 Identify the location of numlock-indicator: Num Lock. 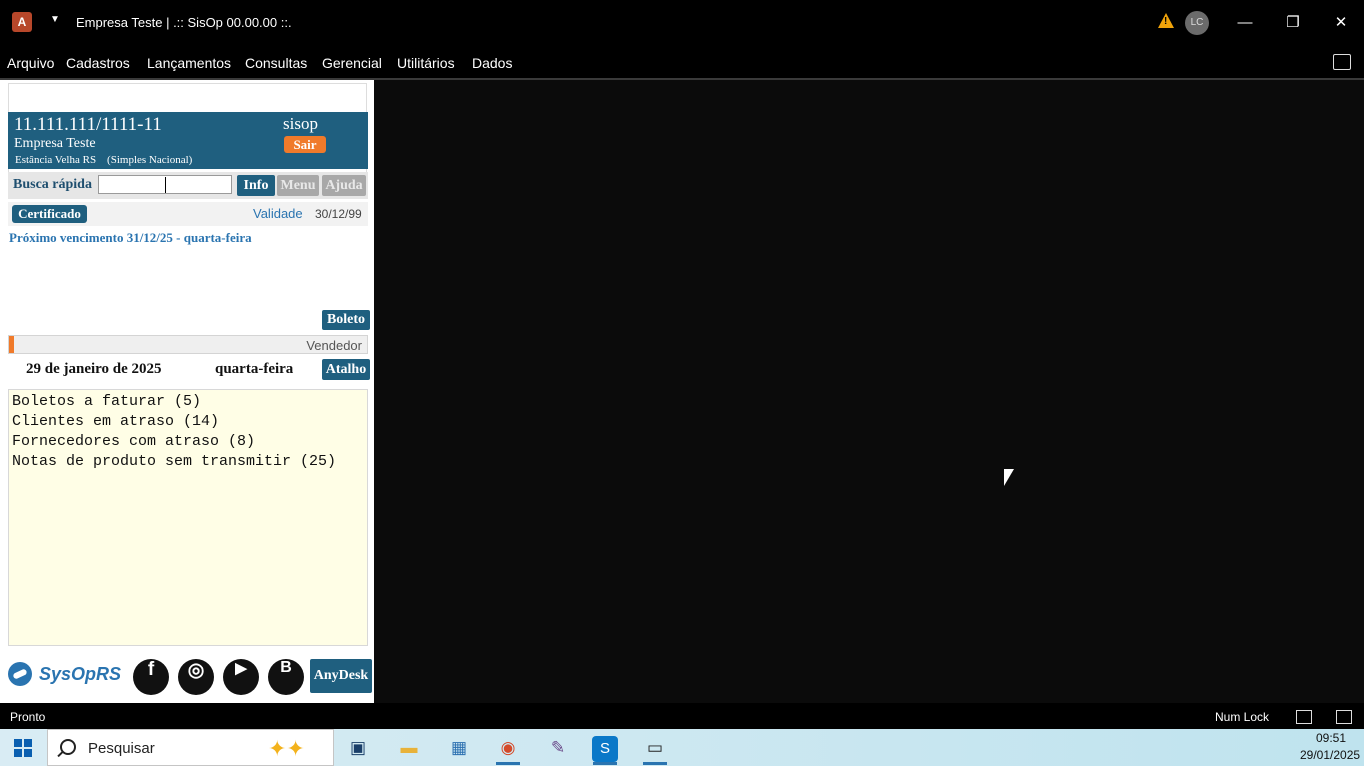
(1242, 717).